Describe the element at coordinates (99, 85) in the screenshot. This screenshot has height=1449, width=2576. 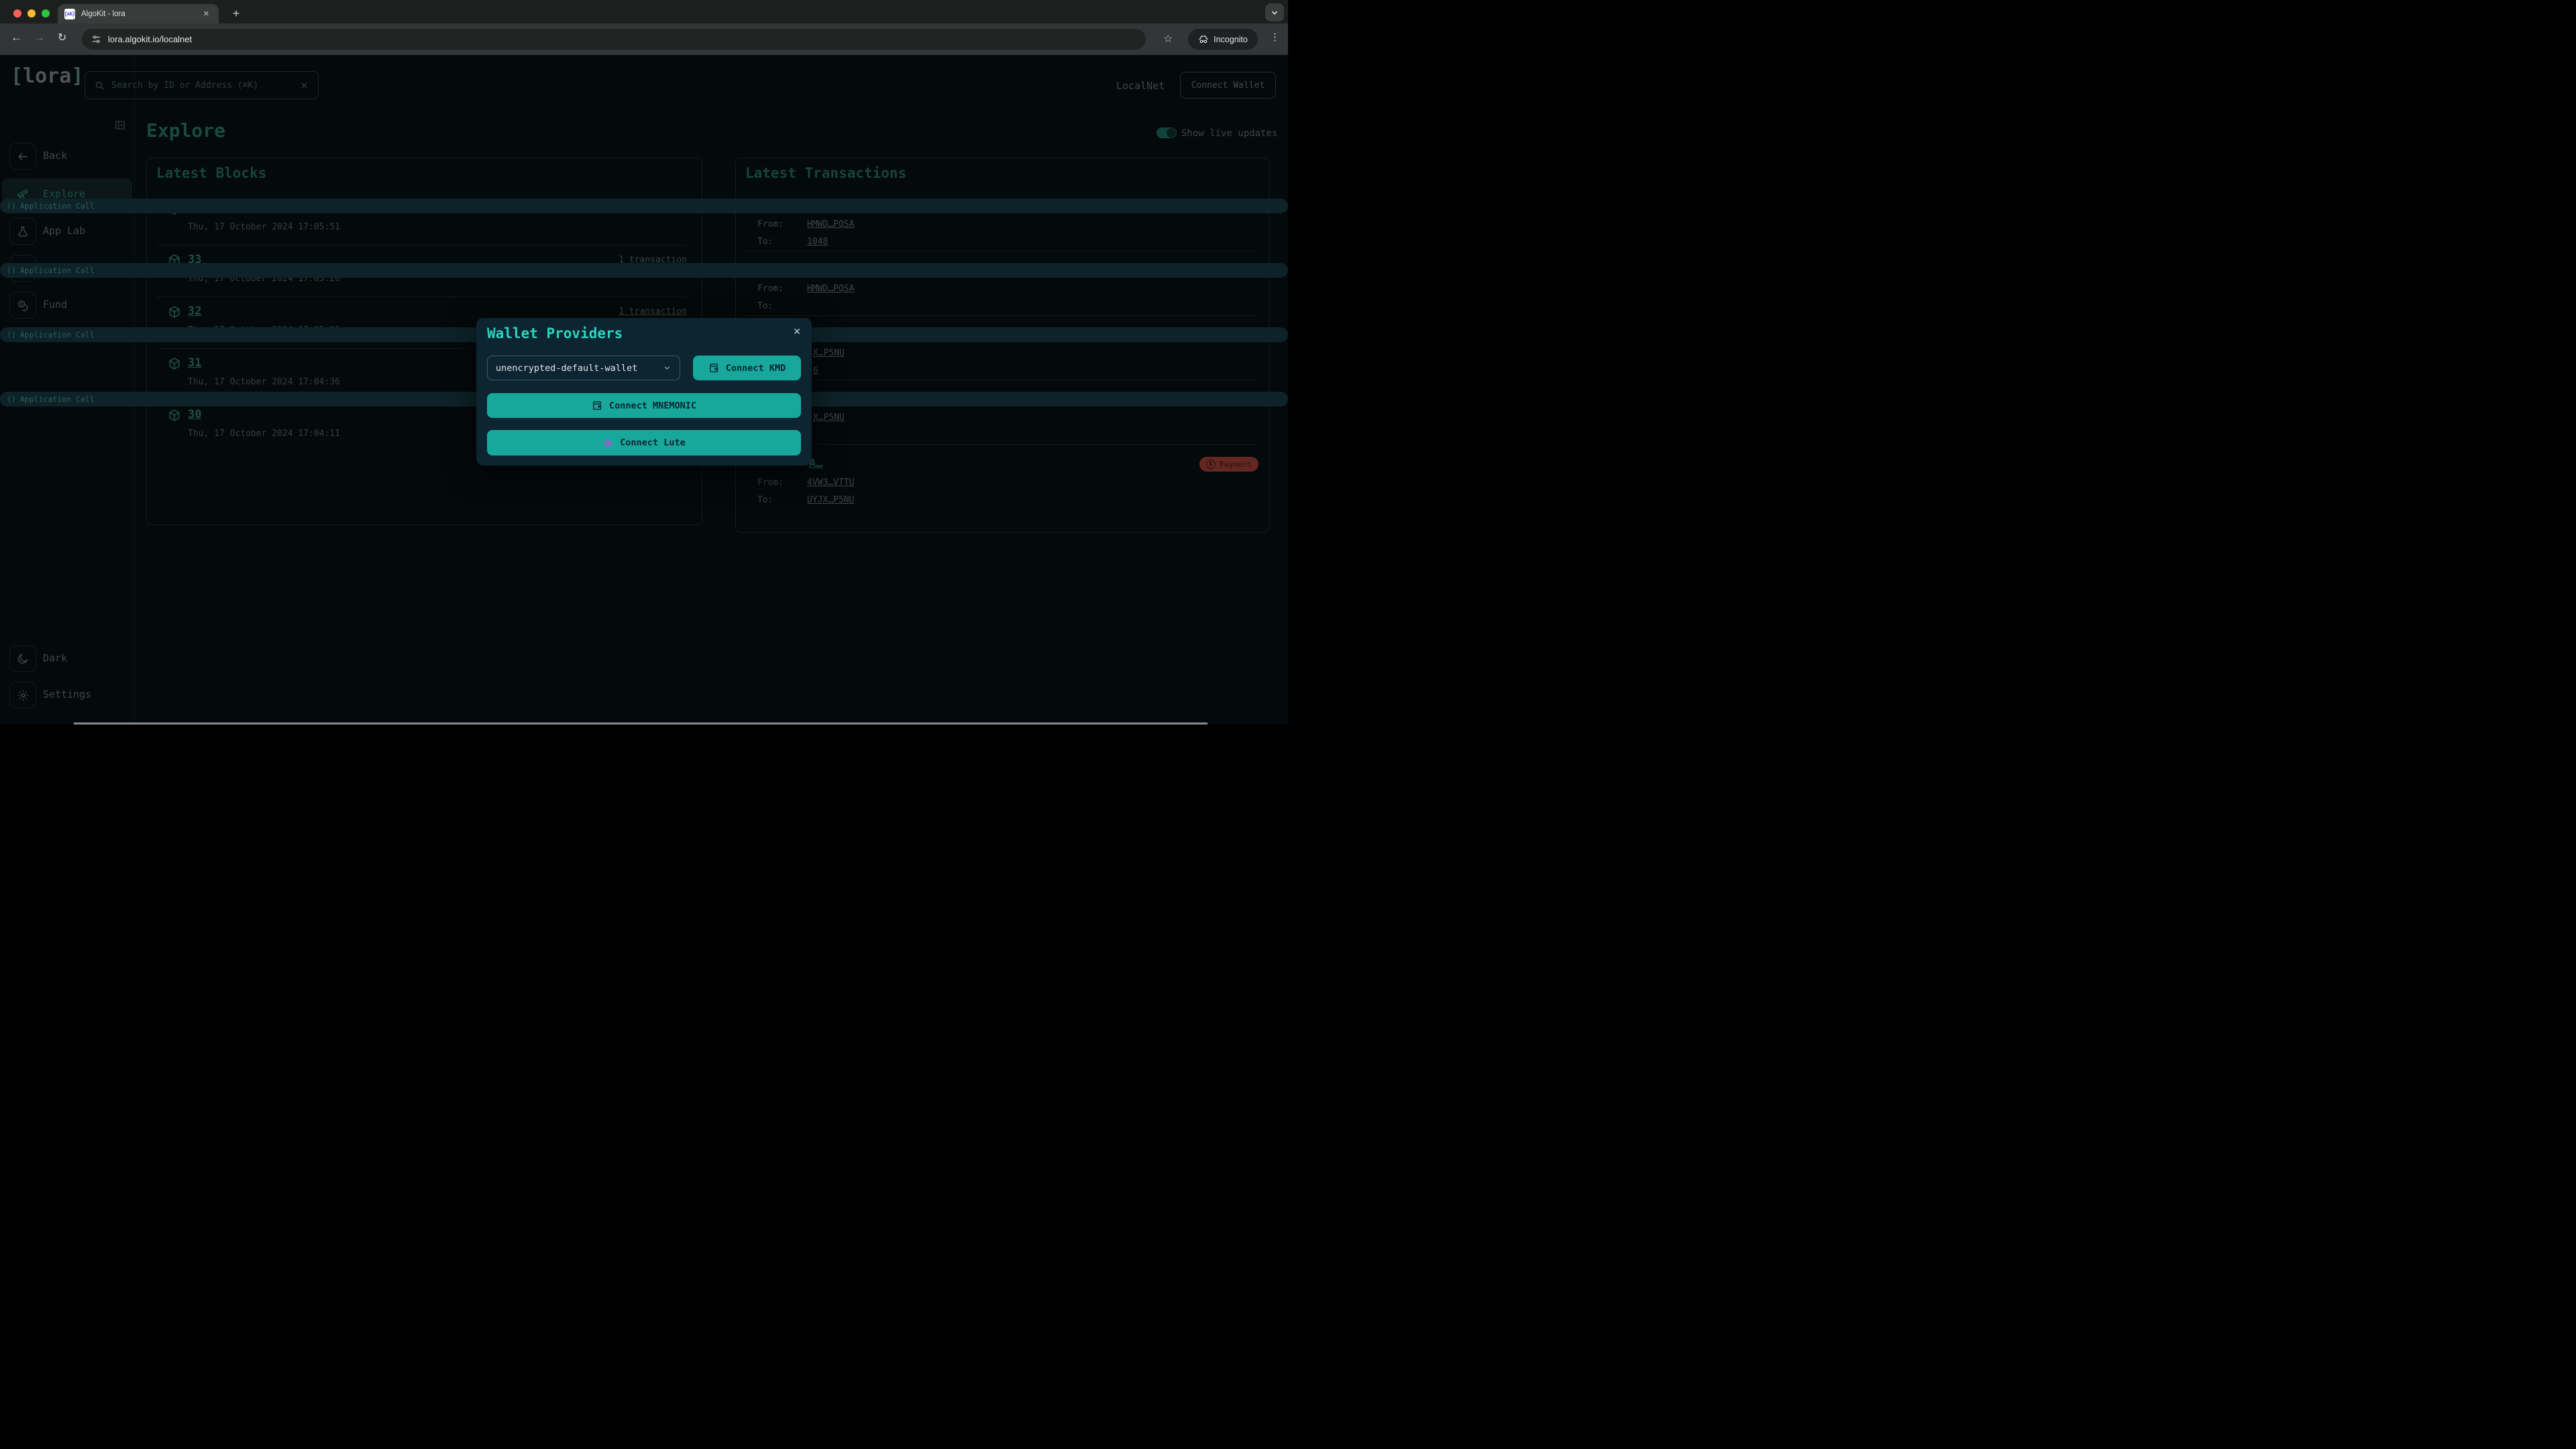
I see `search-icon` at that location.